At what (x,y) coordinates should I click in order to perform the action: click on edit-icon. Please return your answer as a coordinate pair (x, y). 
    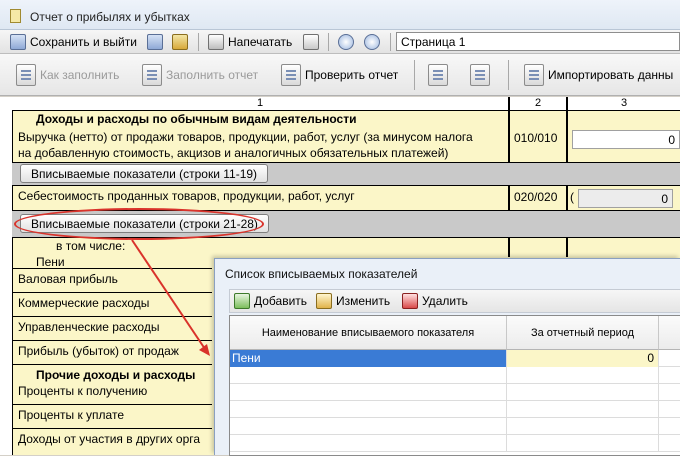
    Looking at the image, I should click on (324, 301).